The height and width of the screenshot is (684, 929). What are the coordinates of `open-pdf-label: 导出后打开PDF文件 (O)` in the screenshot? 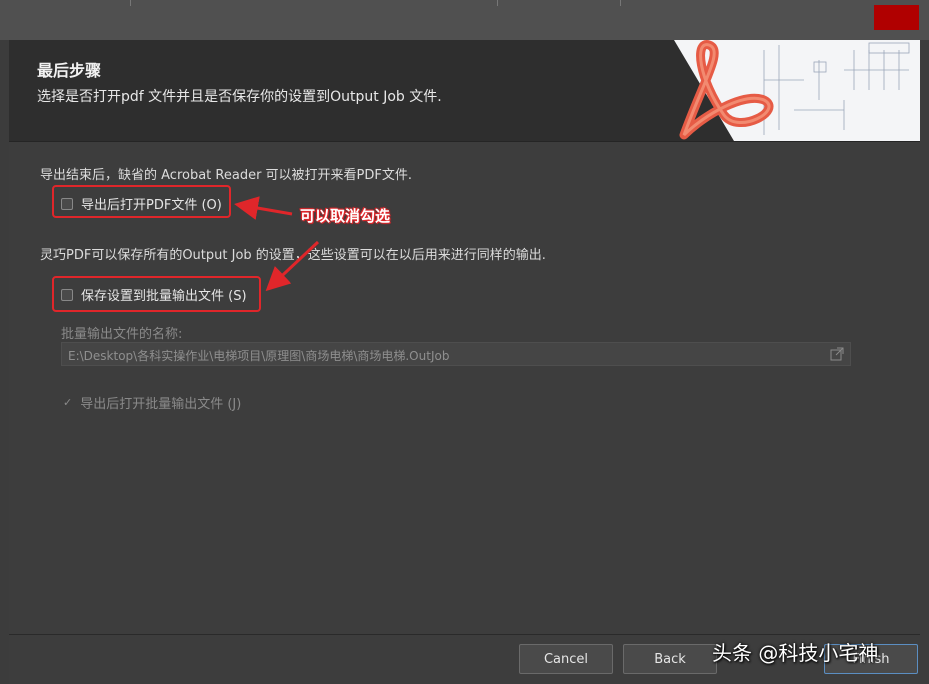 It's located at (151, 205).